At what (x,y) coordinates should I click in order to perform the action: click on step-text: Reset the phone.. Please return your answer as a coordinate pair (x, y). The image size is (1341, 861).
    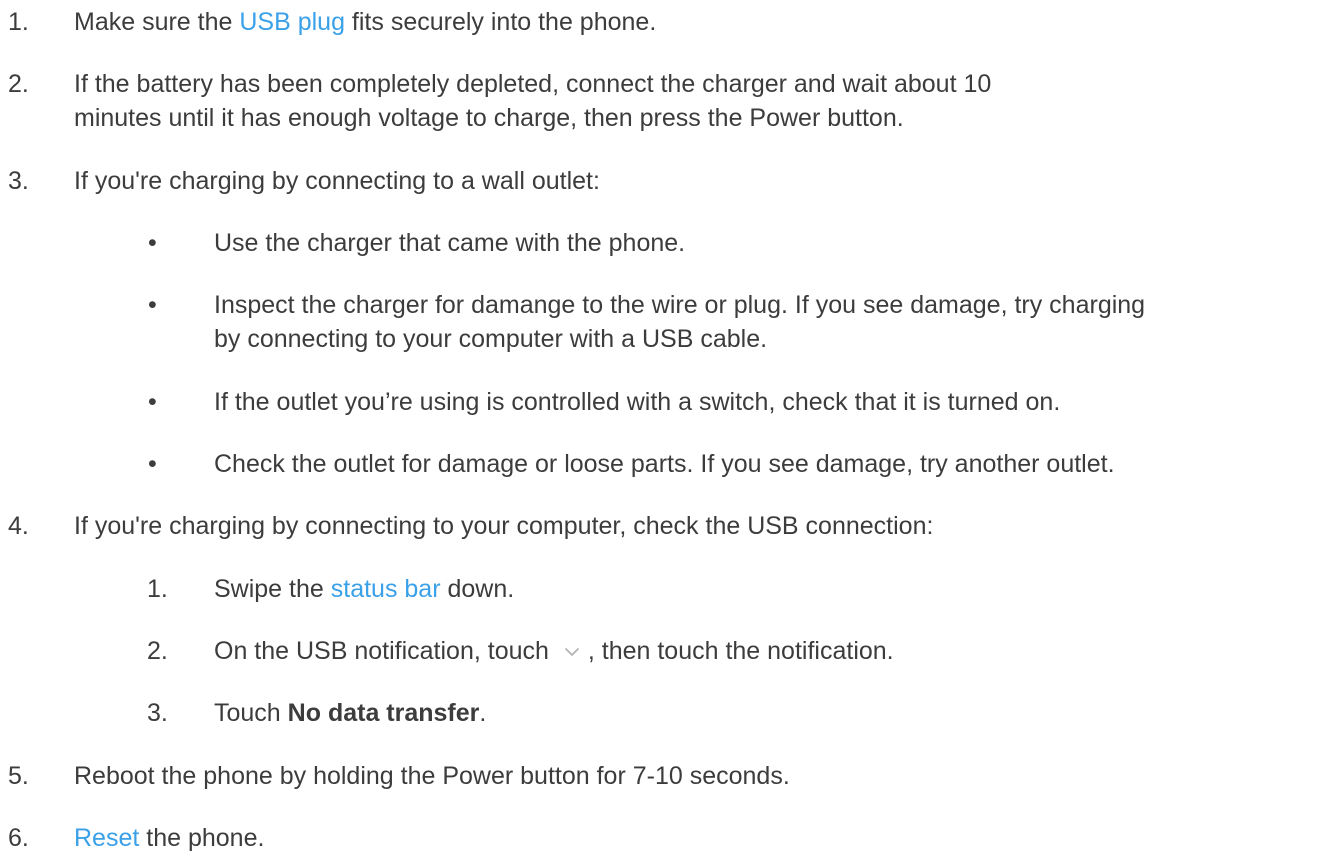
    Looking at the image, I should click on (169, 838).